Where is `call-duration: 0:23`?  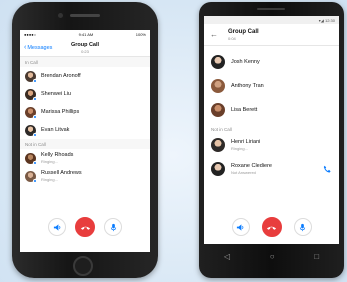 call-duration: 0:23 is located at coordinates (85, 51).